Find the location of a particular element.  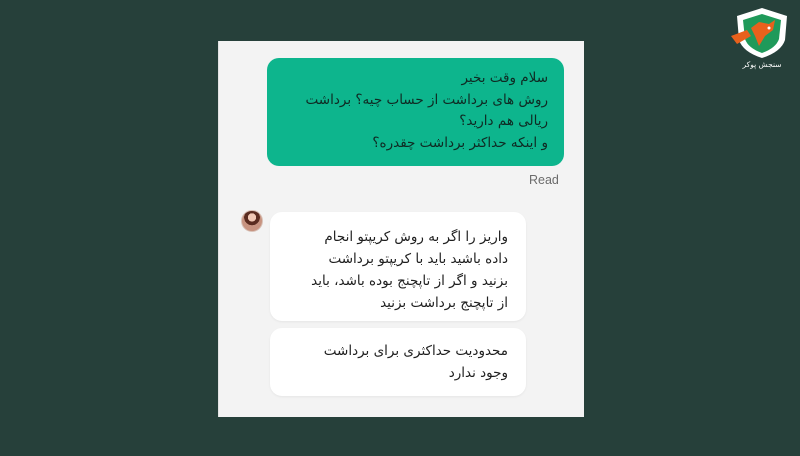

agent-avatar is located at coordinates (252, 221).